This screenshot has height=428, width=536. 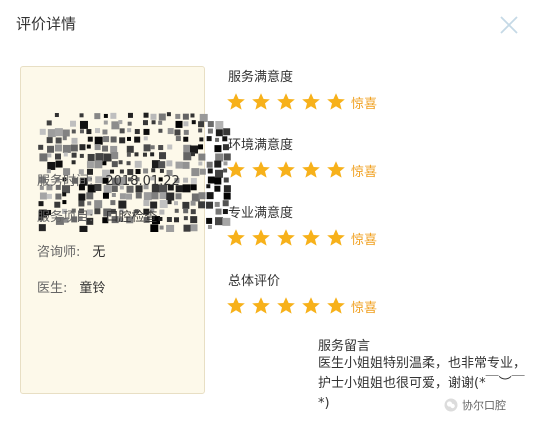 I want to click on watermark-text: 协尔口腔, so click(x=484, y=405).